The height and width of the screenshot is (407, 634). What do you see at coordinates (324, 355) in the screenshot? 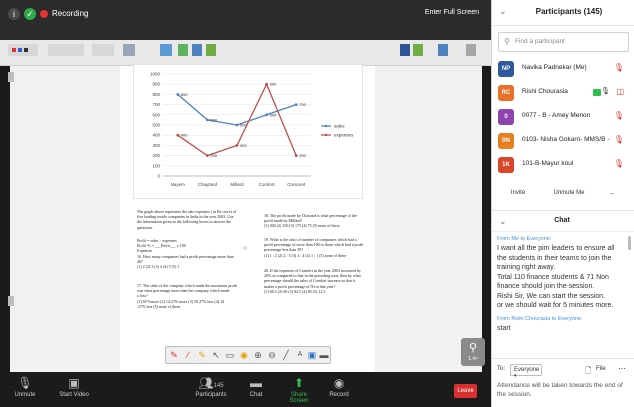
I see `more-icon: ▬` at bounding box center [324, 355].